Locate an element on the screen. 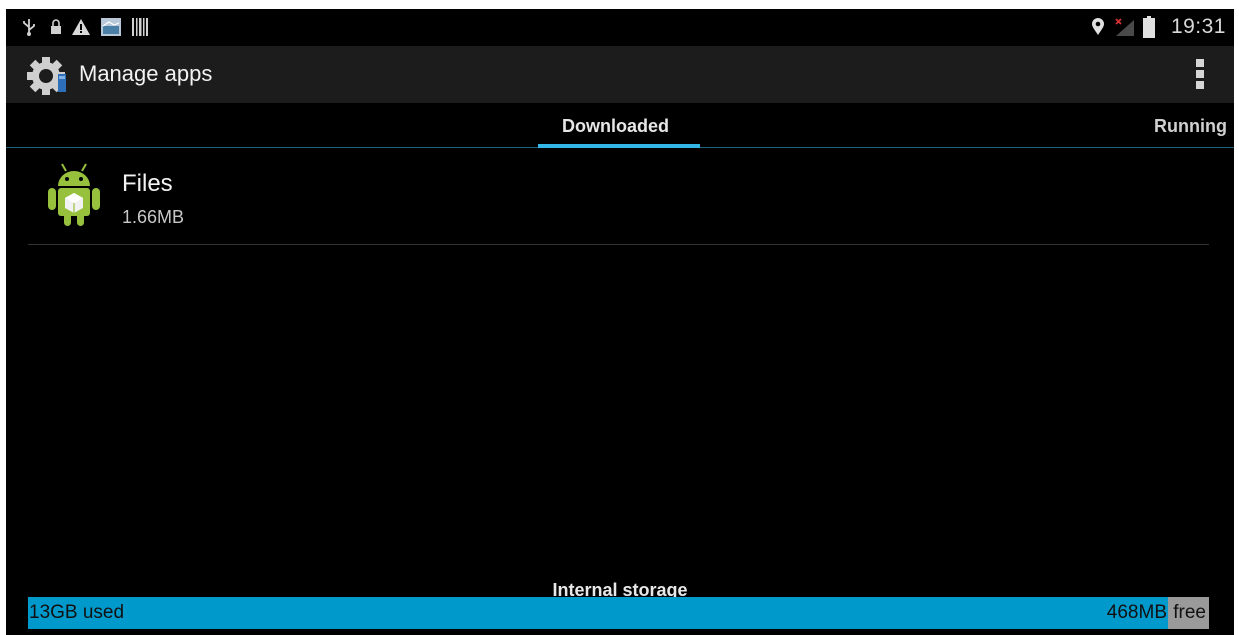  overflow-menu-icon is located at coordinates (1201, 75).